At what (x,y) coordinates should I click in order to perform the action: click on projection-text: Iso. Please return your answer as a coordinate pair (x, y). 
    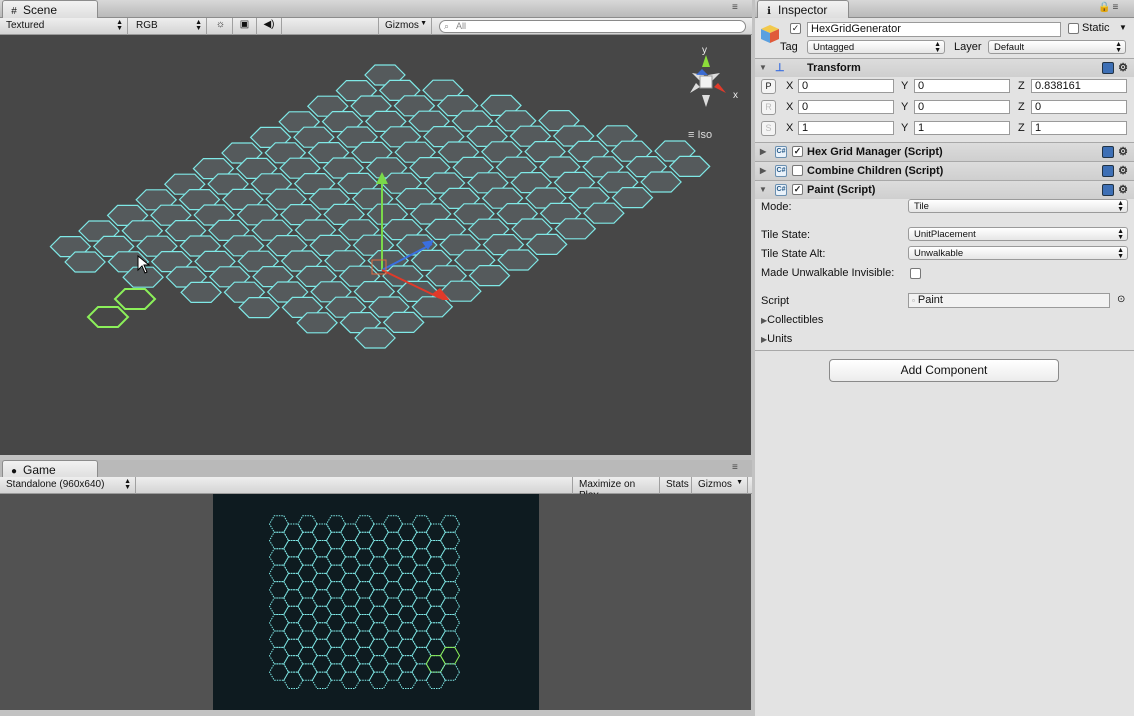
    Looking at the image, I should click on (705, 135).